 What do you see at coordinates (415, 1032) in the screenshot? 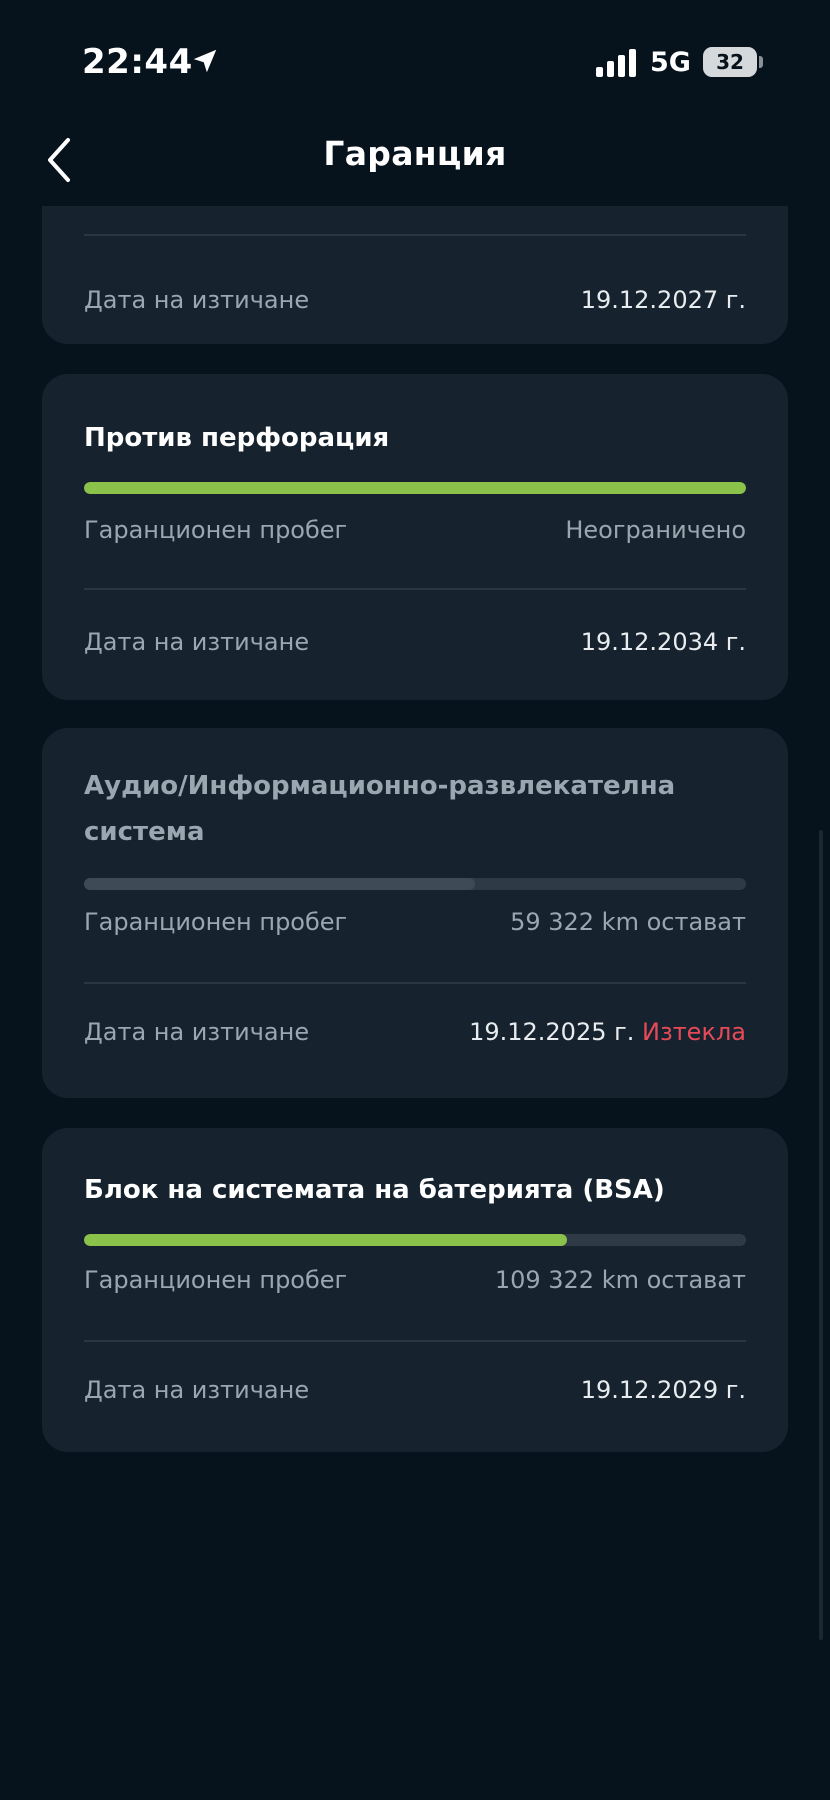
I see `expiry-row: Дата на изтичане 19.12.2025 г. Изтекла` at bounding box center [415, 1032].